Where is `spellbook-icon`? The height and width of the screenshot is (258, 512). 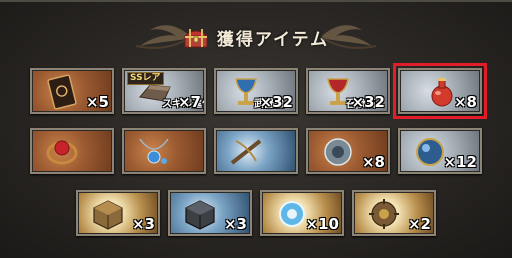 spellbook-icon is located at coordinates (62, 92).